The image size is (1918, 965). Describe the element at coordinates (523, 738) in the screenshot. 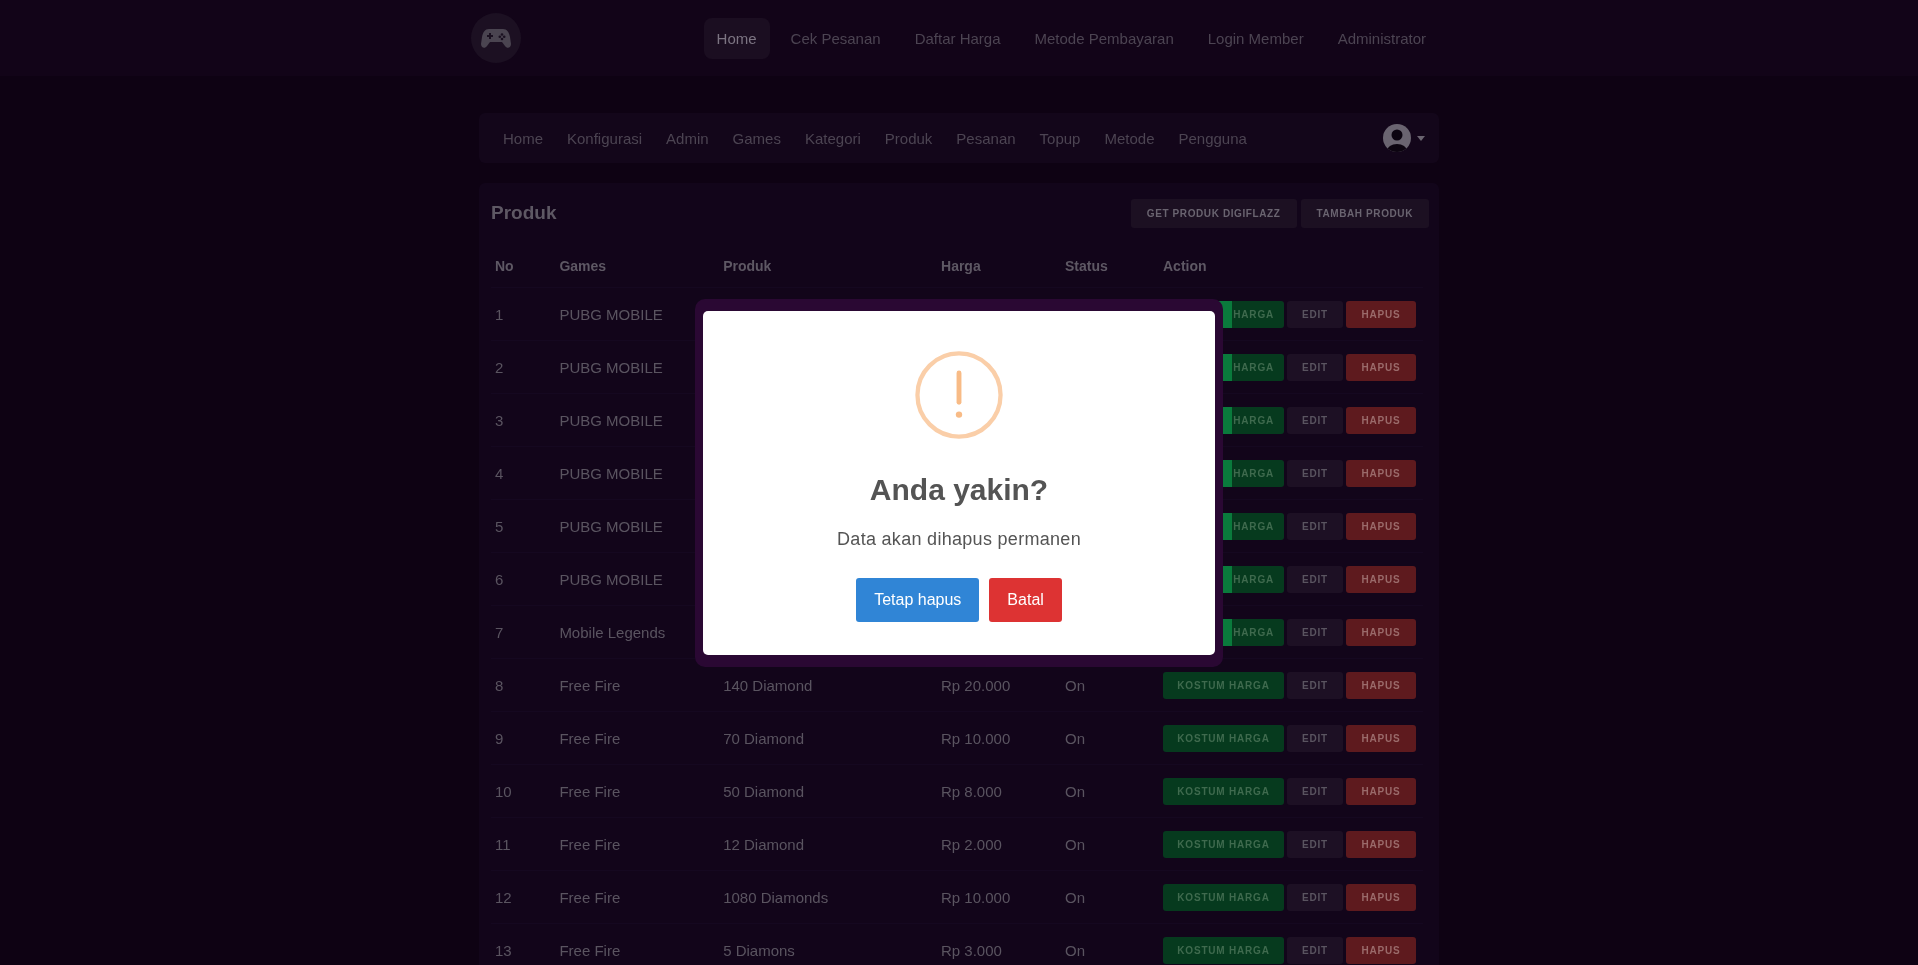

I see `table-cell: 9` at that location.